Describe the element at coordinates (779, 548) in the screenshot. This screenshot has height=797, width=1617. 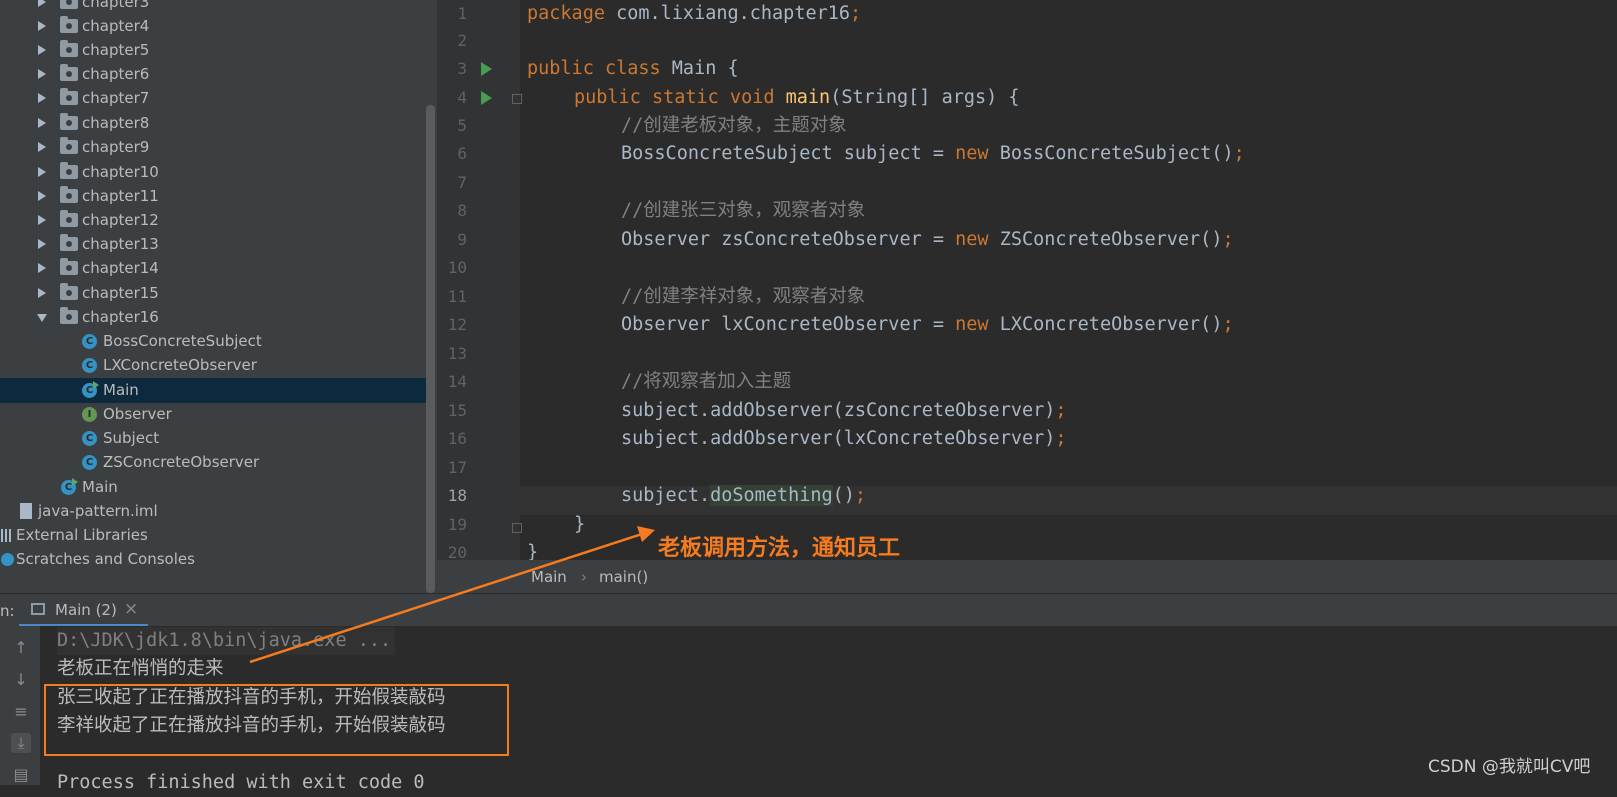
I see `annotation-label: 老板调用方法，通知员工` at that location.